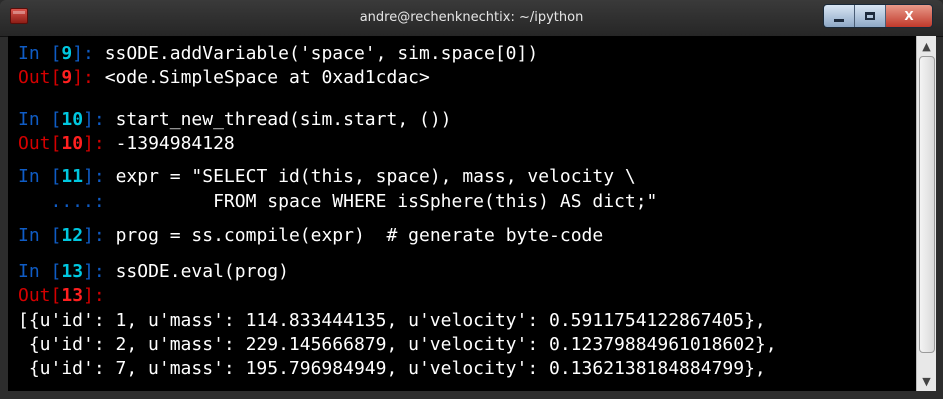 This screenshot has height=399, width=943. Describe the element at coordinates (839, 20) in the screenshot. I see `minimize-icon` at that location.